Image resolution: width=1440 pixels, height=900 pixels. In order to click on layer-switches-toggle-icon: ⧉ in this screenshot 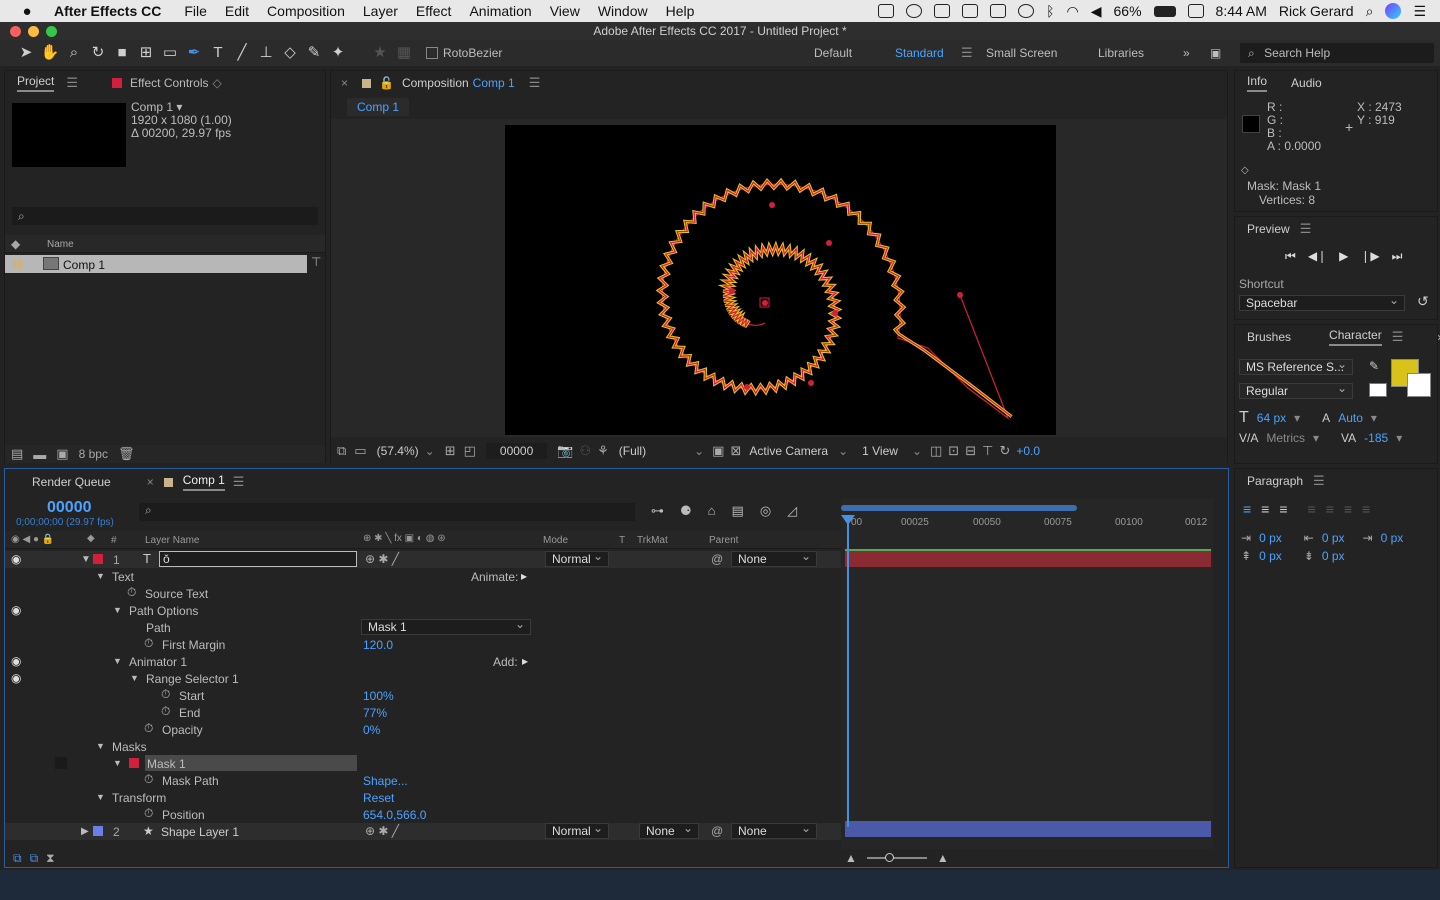, I will do `click(17, 858)`.